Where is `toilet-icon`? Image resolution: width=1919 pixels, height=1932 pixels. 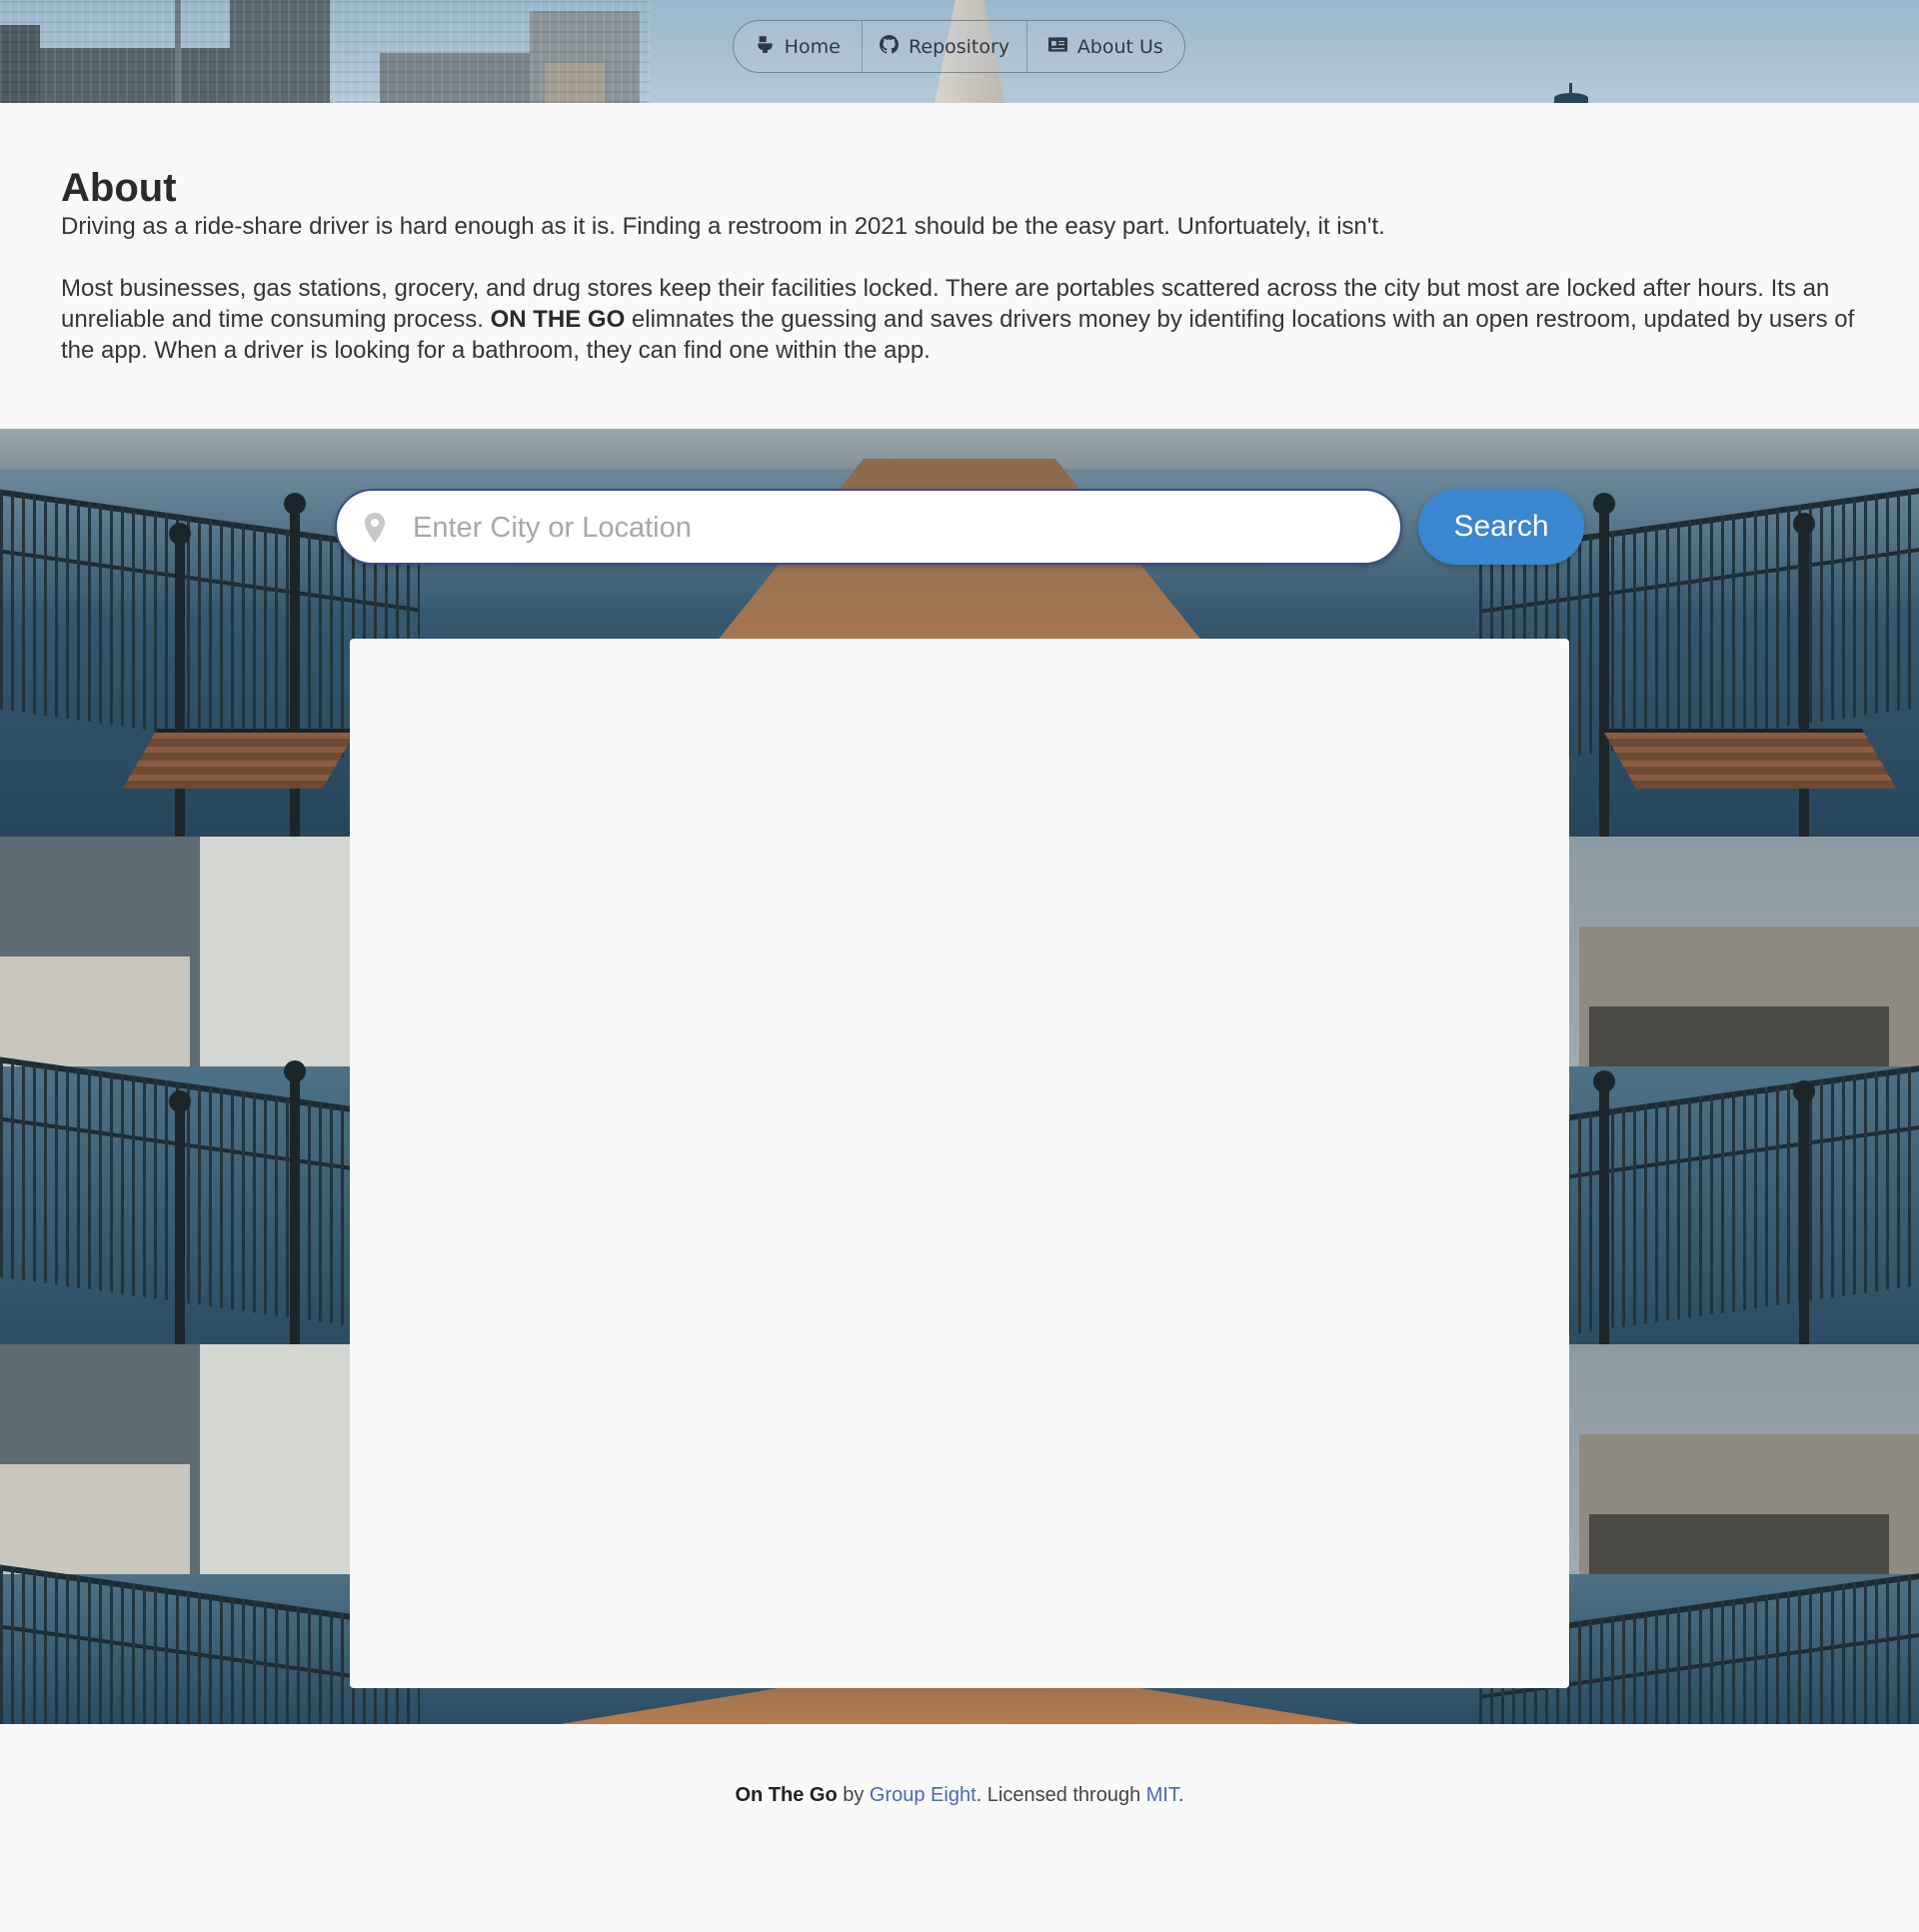
toilet-icon is located at coordinates (765, 47).